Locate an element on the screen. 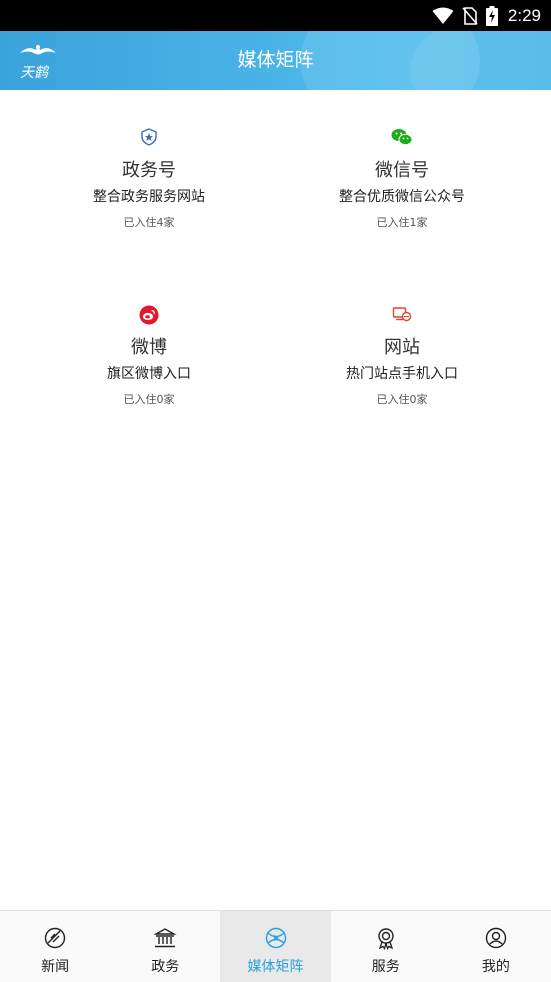  page-title: 媒体矩阵 is located at coordinates (275, 60).